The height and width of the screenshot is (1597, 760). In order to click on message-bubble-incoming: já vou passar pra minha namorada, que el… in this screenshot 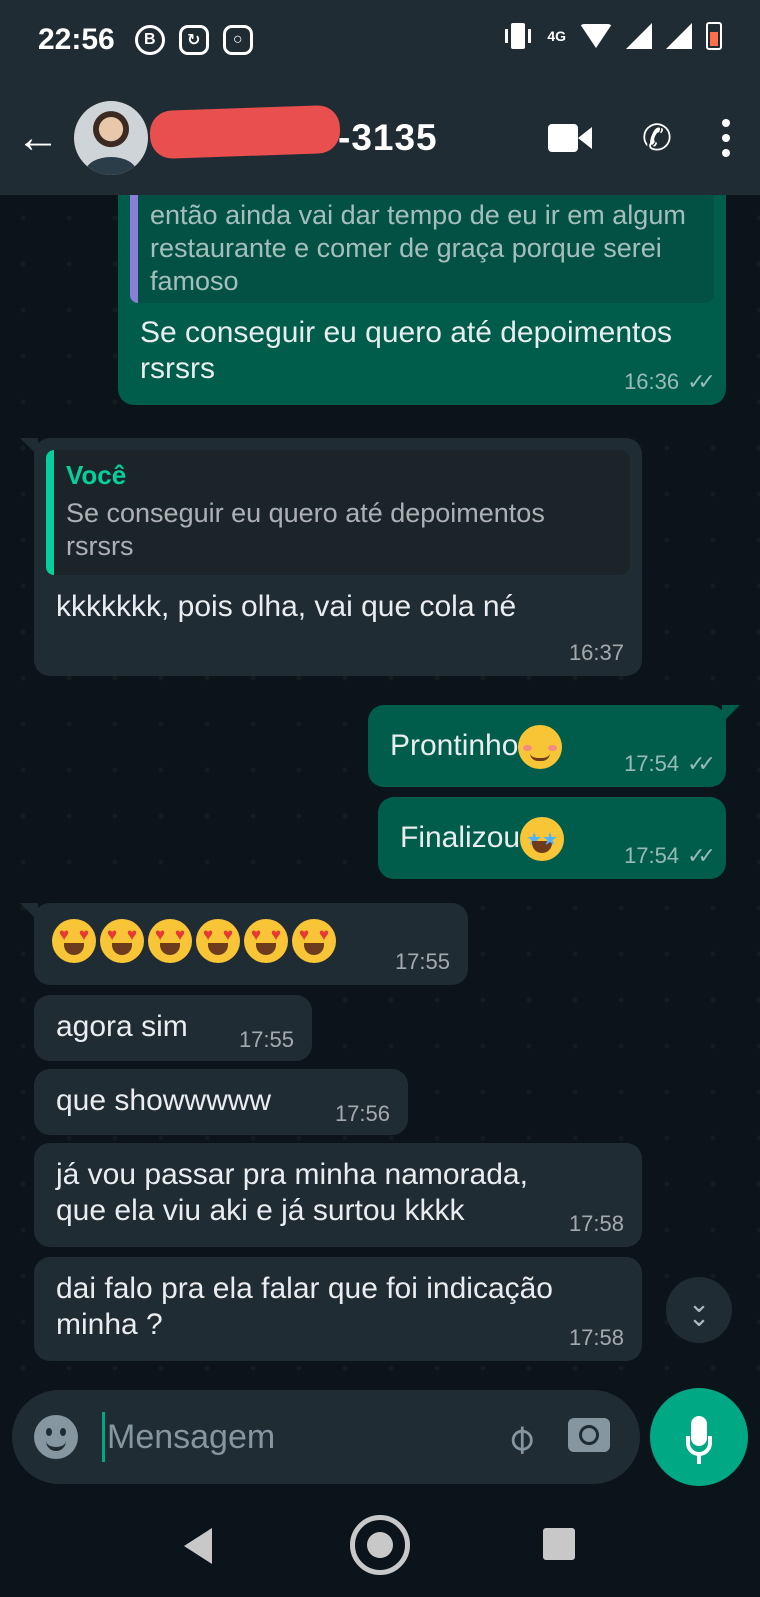, I will do `click(338, 1195)`.